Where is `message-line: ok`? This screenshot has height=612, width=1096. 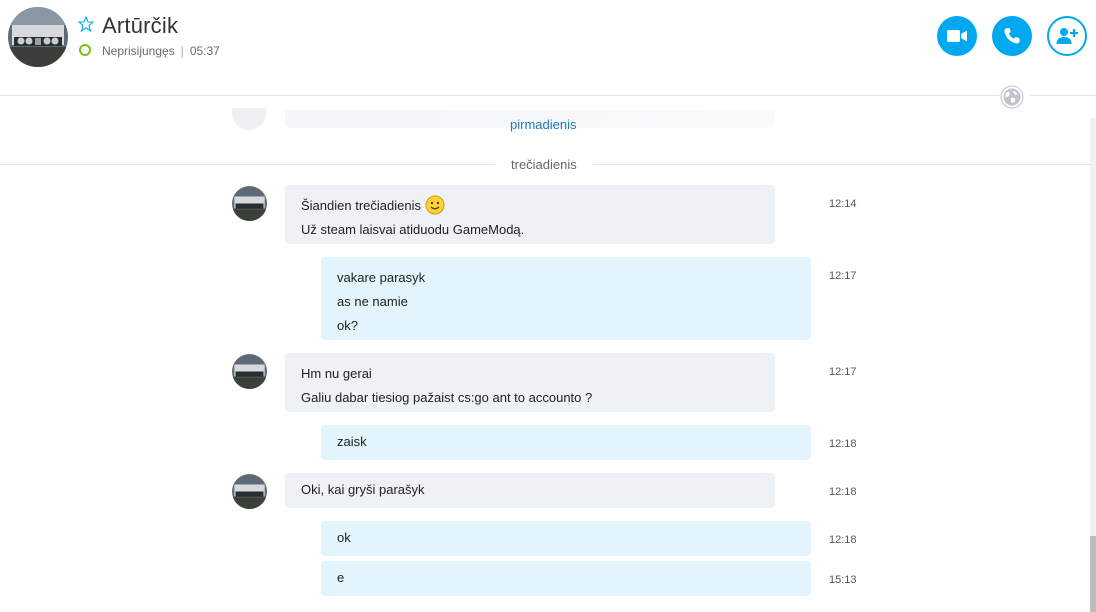 message-line: ok is located at coordinates (344, 537).